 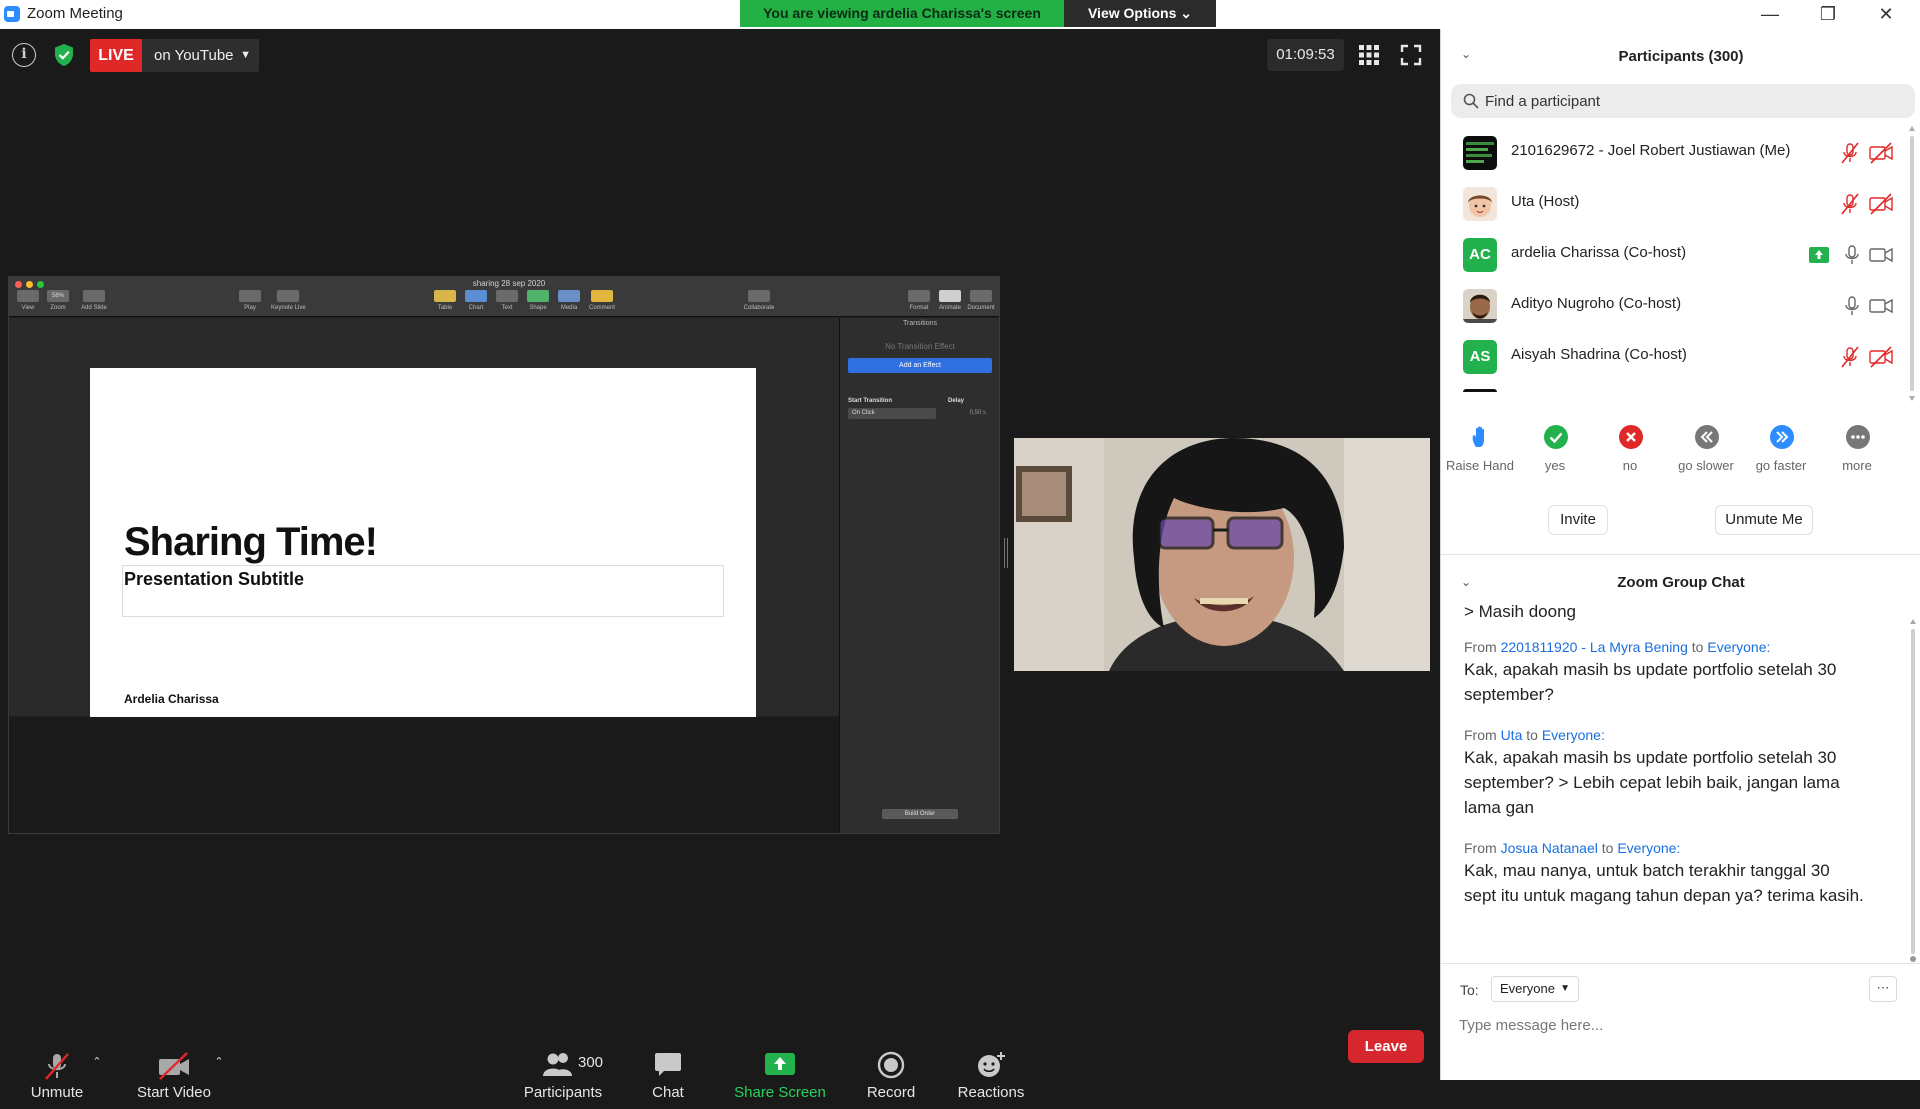 I want to click on speaker-video, so click(x=1222, y=554).